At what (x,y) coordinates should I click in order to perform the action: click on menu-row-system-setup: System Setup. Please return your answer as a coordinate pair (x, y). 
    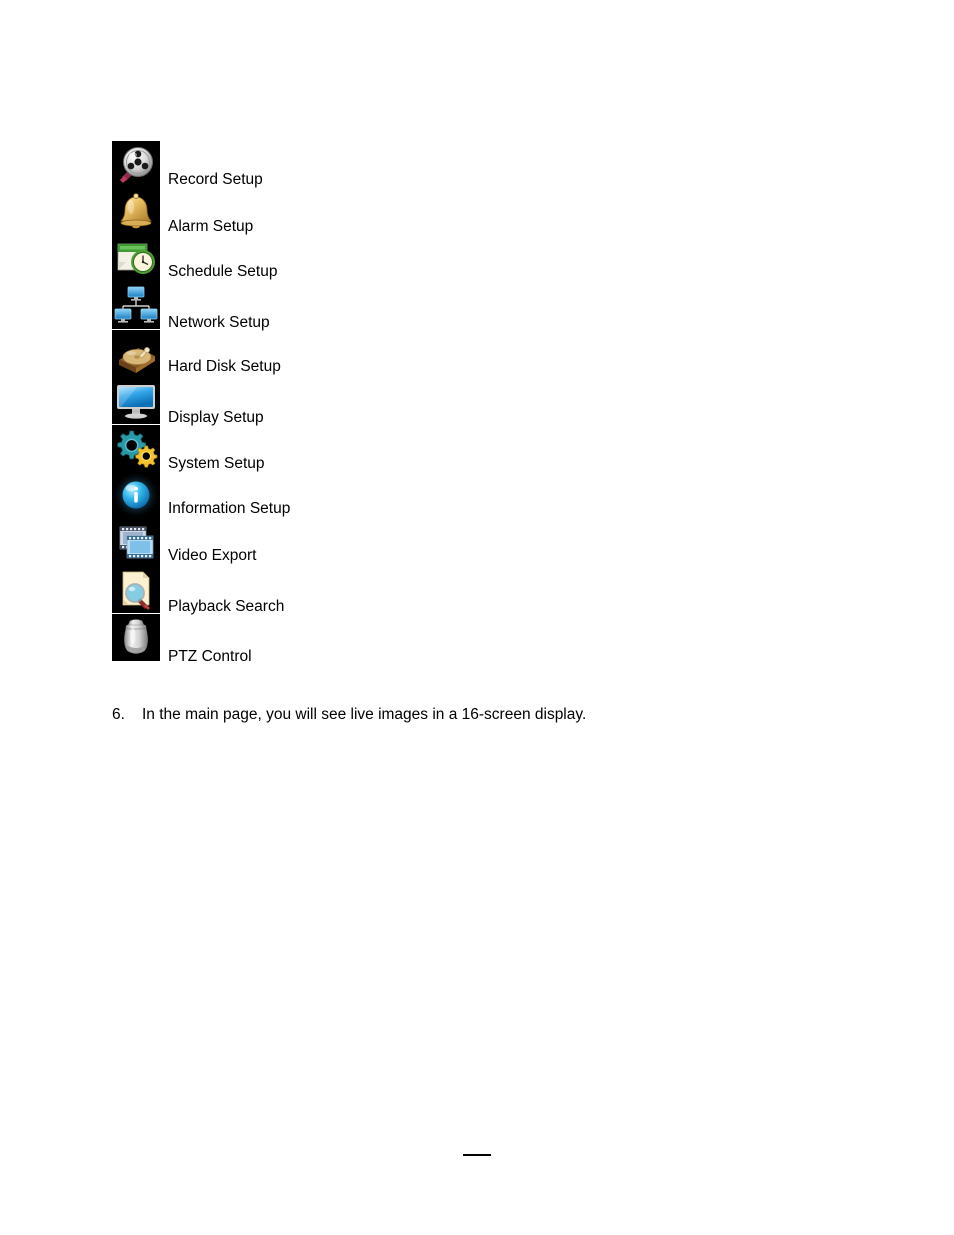
    Looking at the image, I should click on (462, 448).